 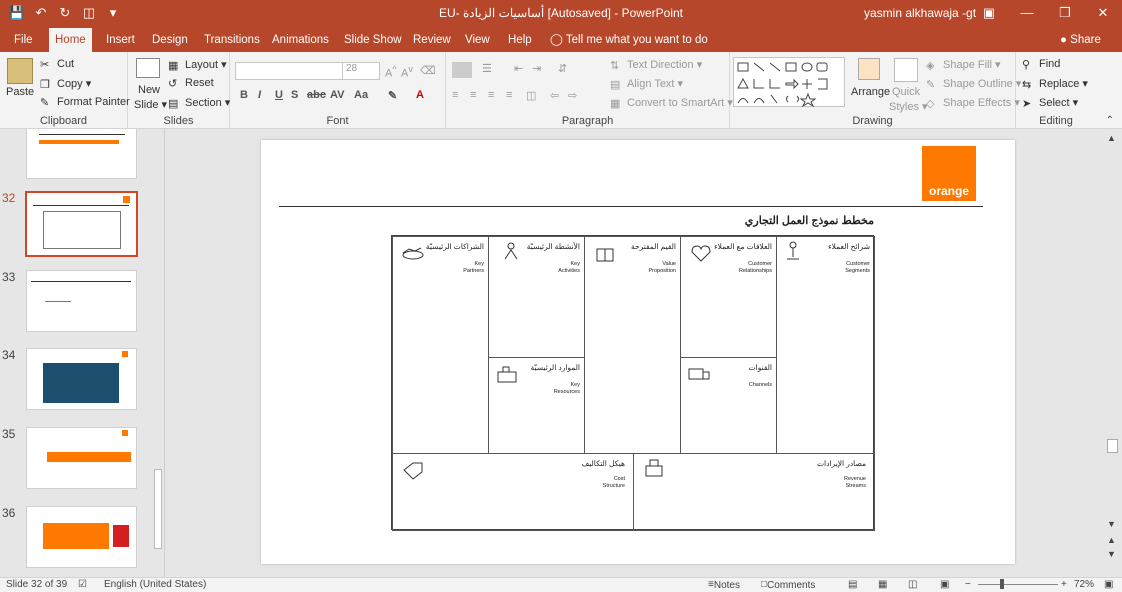 I want to click on bold-button: B, so click(x=244, y=95).